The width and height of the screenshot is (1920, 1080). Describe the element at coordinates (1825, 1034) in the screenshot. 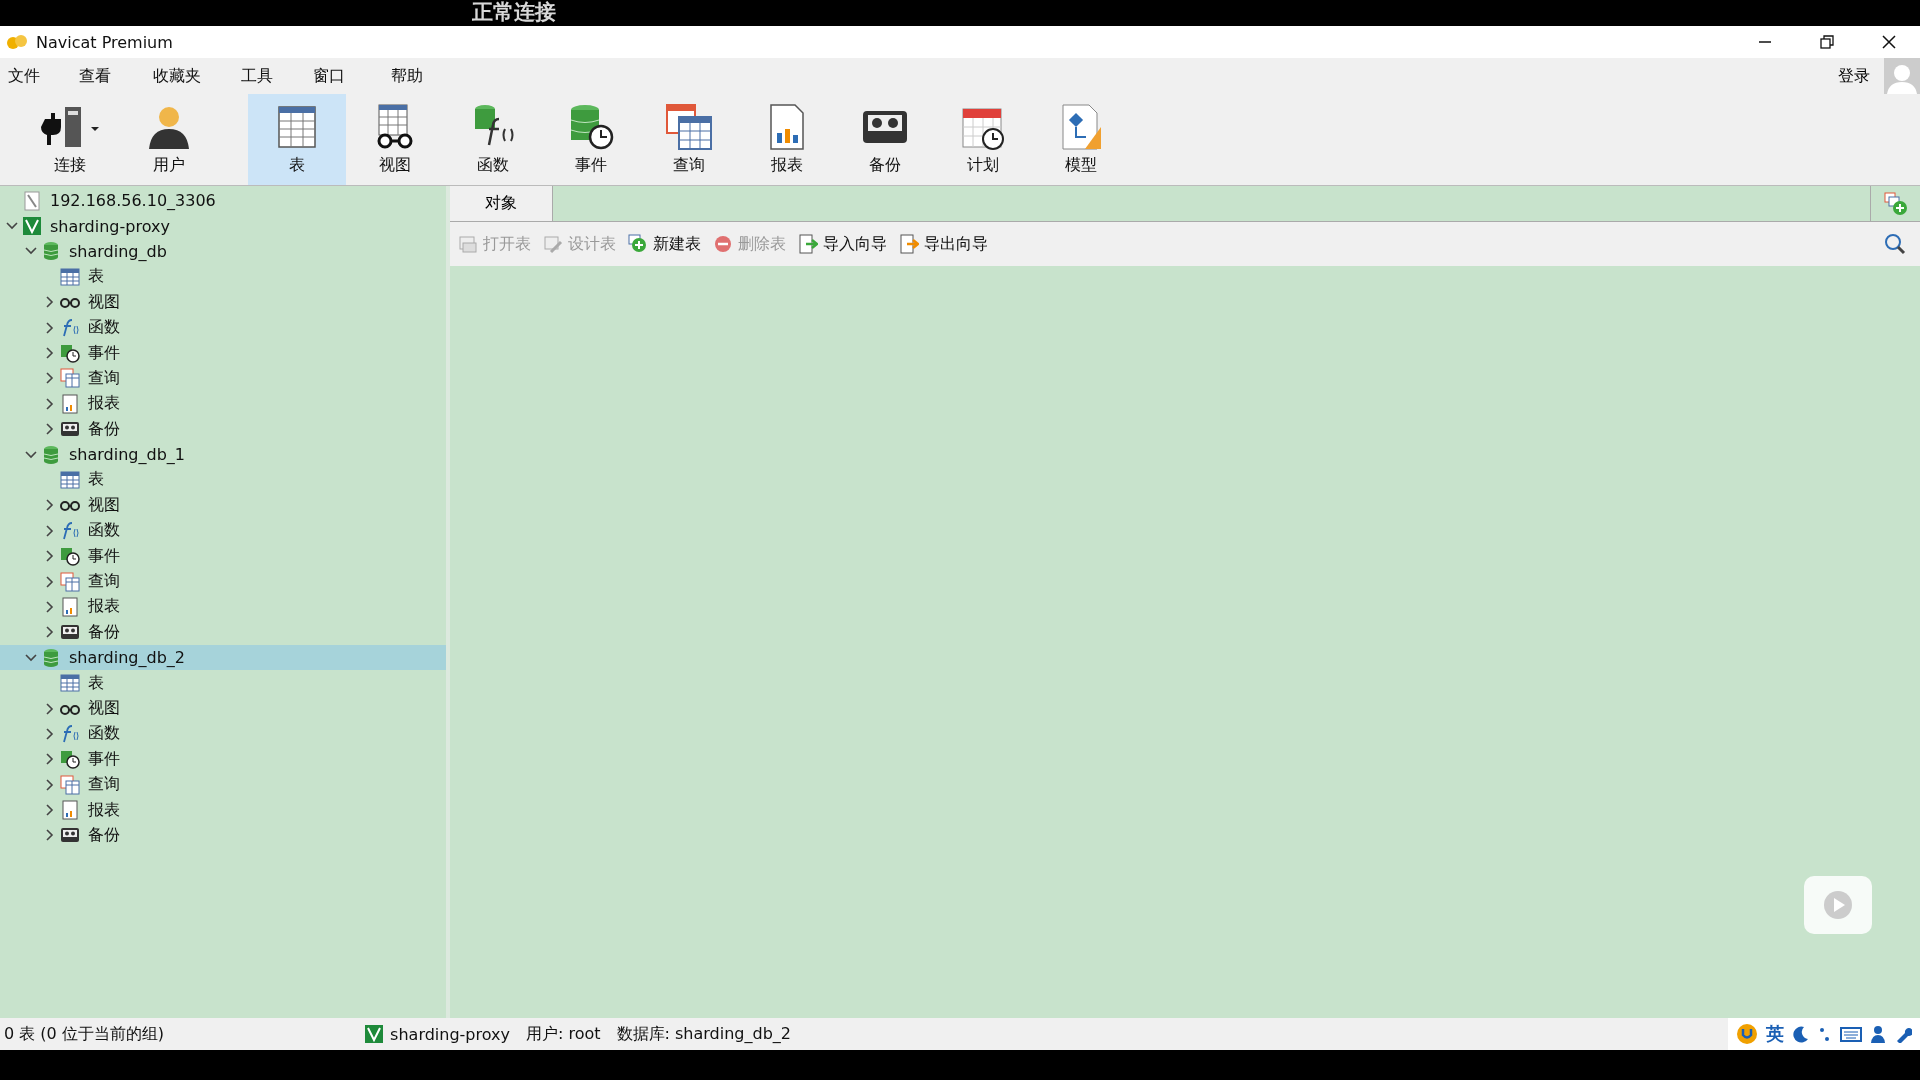

I see `punctuation-icon` at that location.